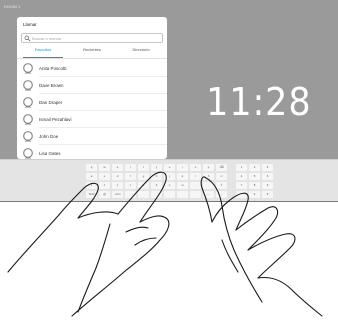 This screenshot has height=321, width=338. I want to click on numpad-key: 5, so click(254, 176).